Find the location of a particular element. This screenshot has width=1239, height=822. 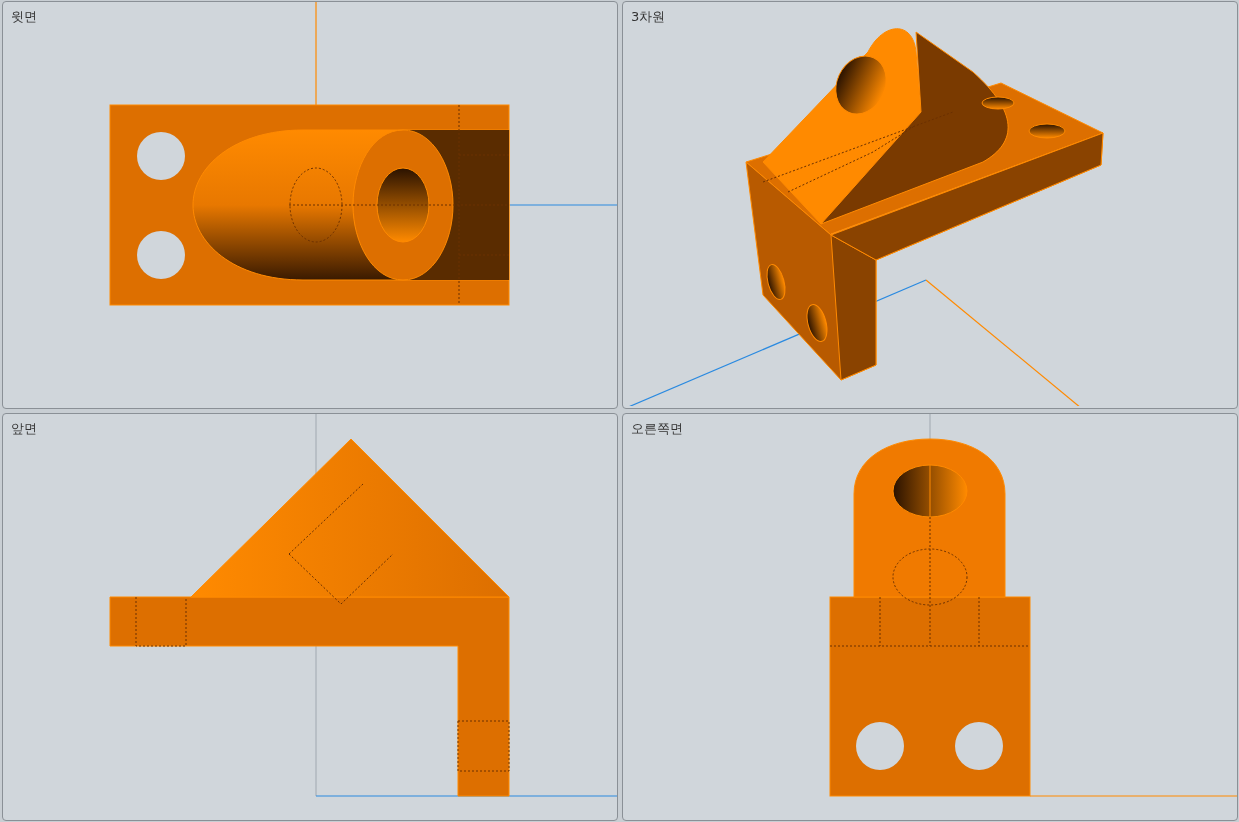

viewport-label: 오른쪽면 is located at coordinates (657, 429).